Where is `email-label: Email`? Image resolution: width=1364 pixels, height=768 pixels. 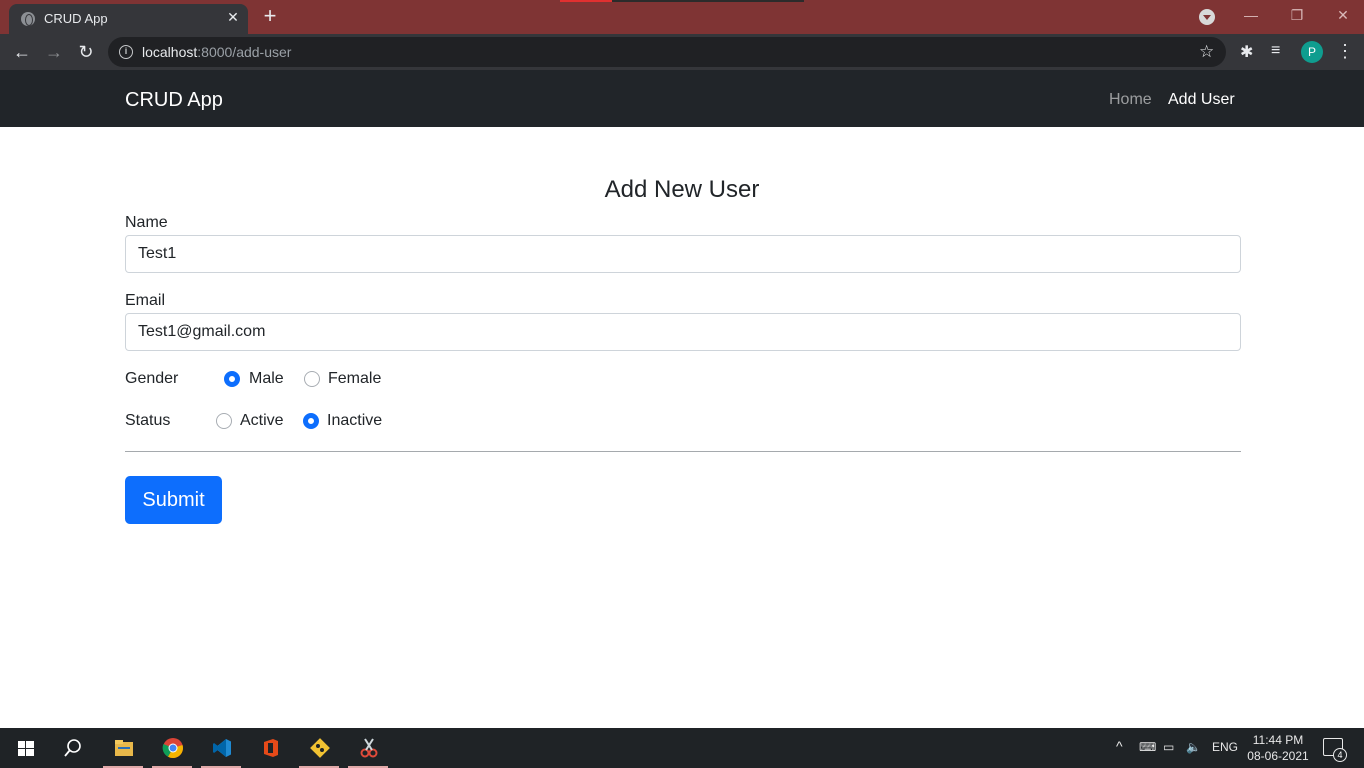
email-label: Email is located at coordinates (145, 300).